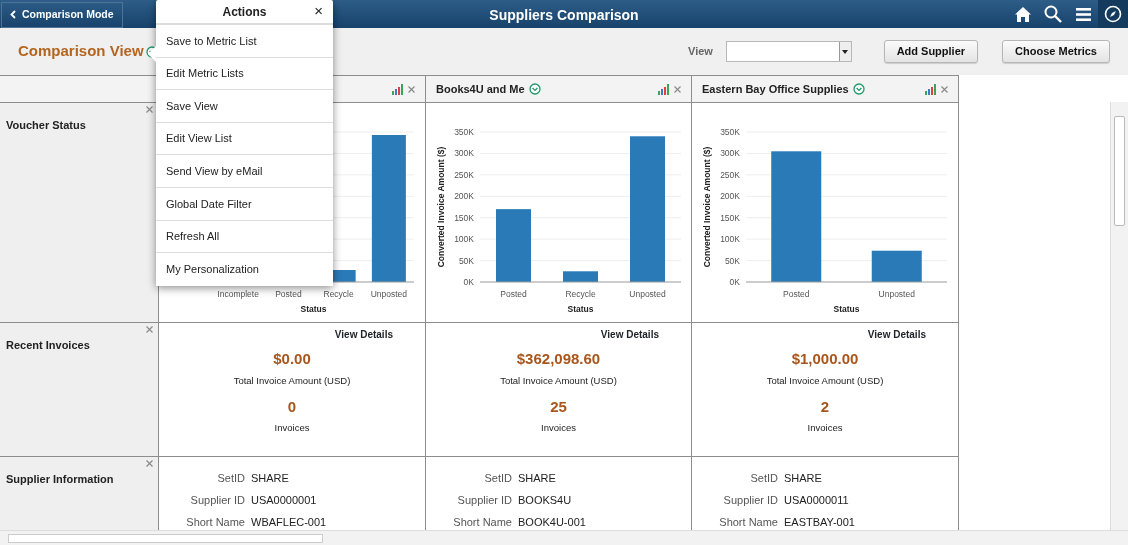 The width and height of the screenshot is (1128, 545). I want to click on menu-title: Actions, so click(244, 12).